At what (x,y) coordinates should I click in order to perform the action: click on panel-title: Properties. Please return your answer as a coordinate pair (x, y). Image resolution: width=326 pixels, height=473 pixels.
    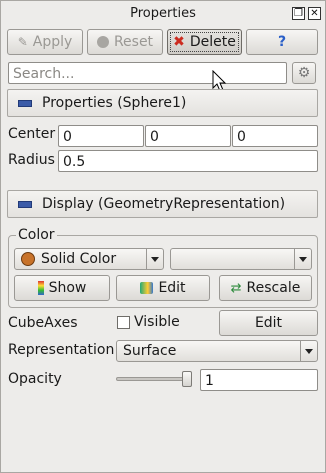
    Looking at the image, I should click on (163, 13).